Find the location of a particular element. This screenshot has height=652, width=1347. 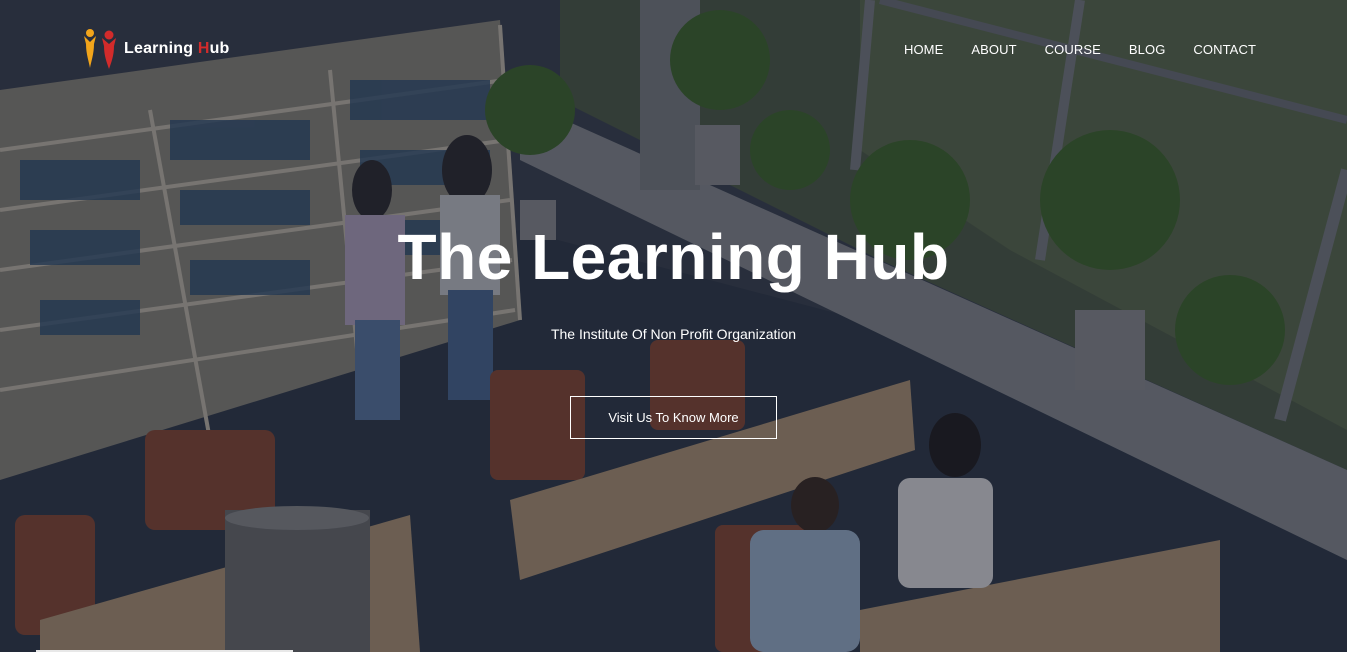

hero-subtitle: The Institute Of Non Profit Organization is located at coordinates (673, 334).